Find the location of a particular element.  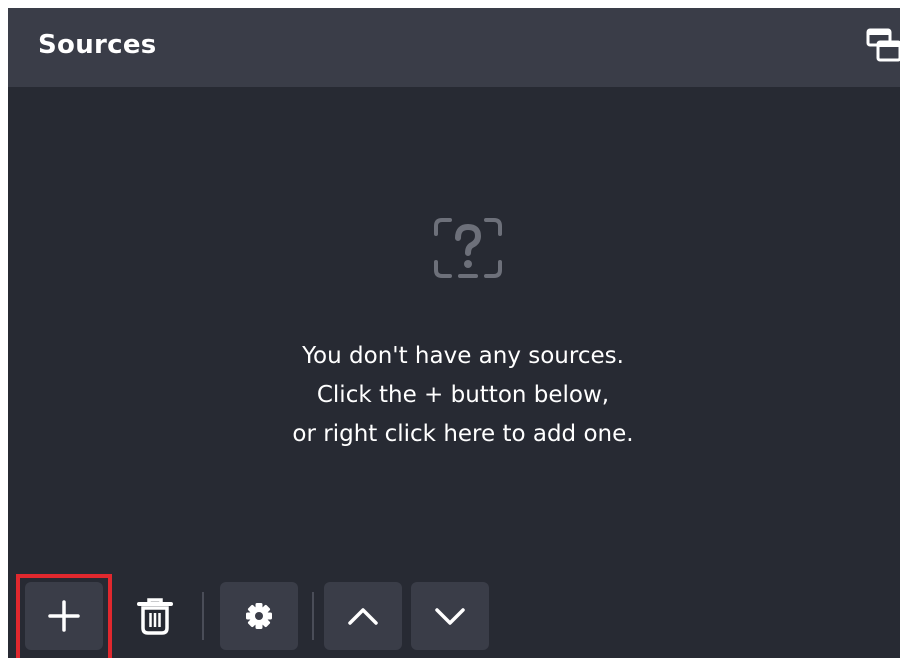

chevron-down-icon is located at coordinates (450, 616).